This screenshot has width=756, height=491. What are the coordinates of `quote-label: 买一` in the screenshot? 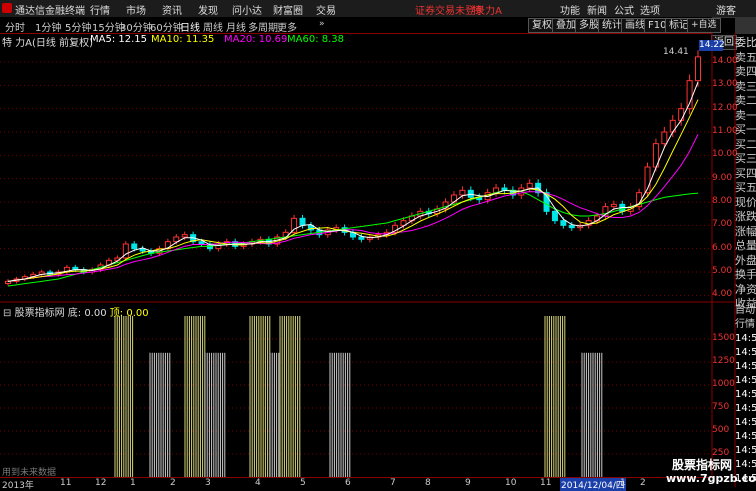 It's located at (745, 129).